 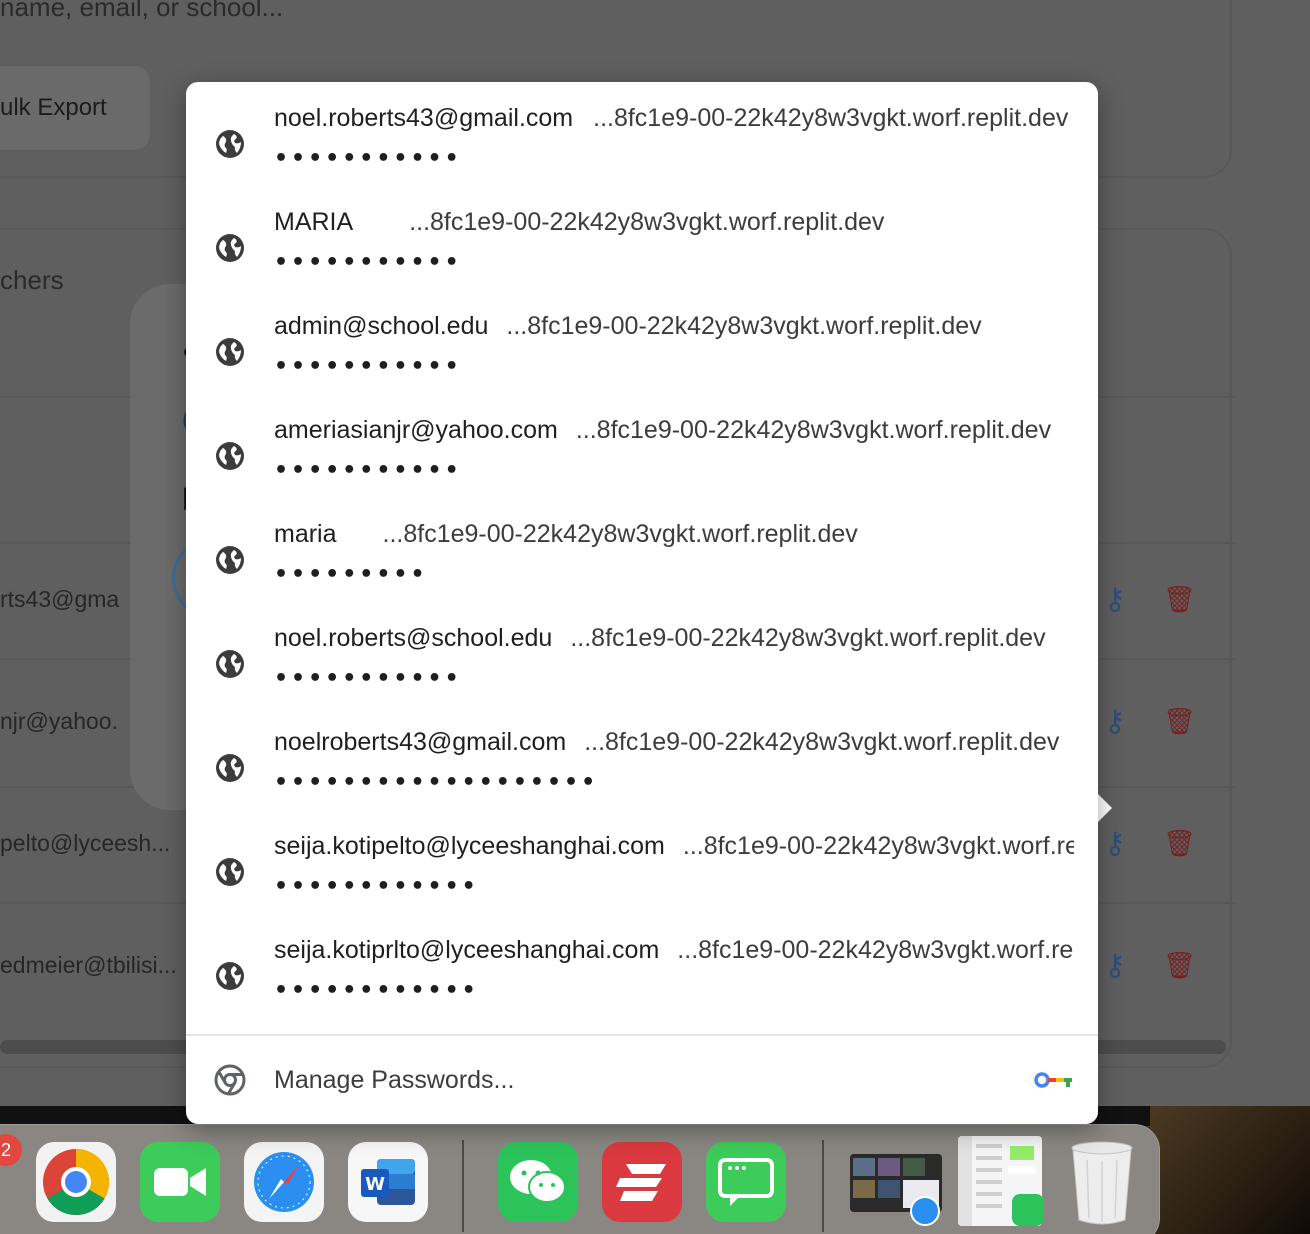 I want to click on teachers-heading: chers, so click(x=32, y=280).